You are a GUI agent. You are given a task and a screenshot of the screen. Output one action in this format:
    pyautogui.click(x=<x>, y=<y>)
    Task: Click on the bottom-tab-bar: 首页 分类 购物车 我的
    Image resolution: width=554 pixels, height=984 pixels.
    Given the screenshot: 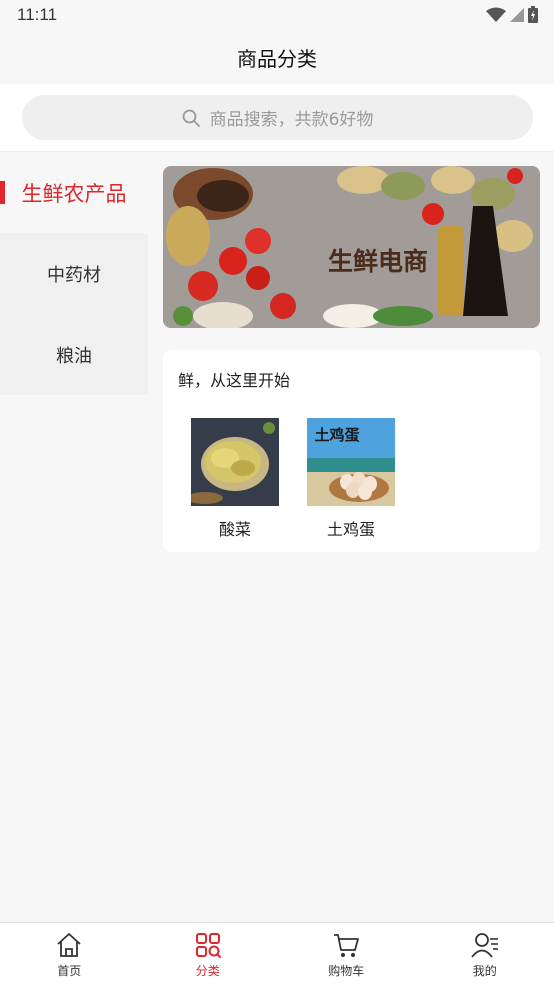 What is the action you would take?
    pyautogui.click(x=277, y=953)
    